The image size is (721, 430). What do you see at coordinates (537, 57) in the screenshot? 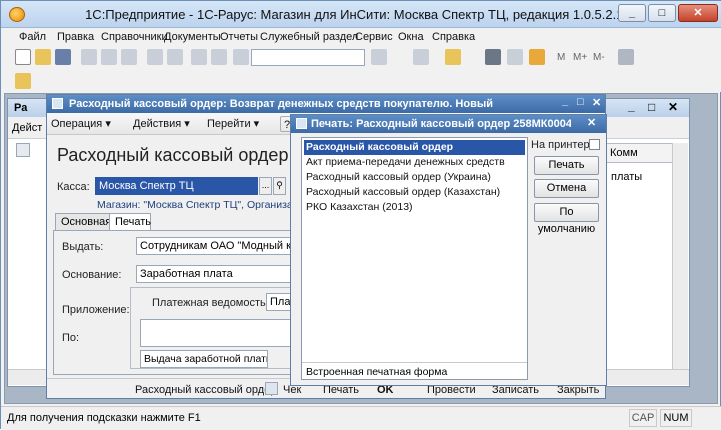
I see `clipboard-icon` at bounding box center [537, 57].